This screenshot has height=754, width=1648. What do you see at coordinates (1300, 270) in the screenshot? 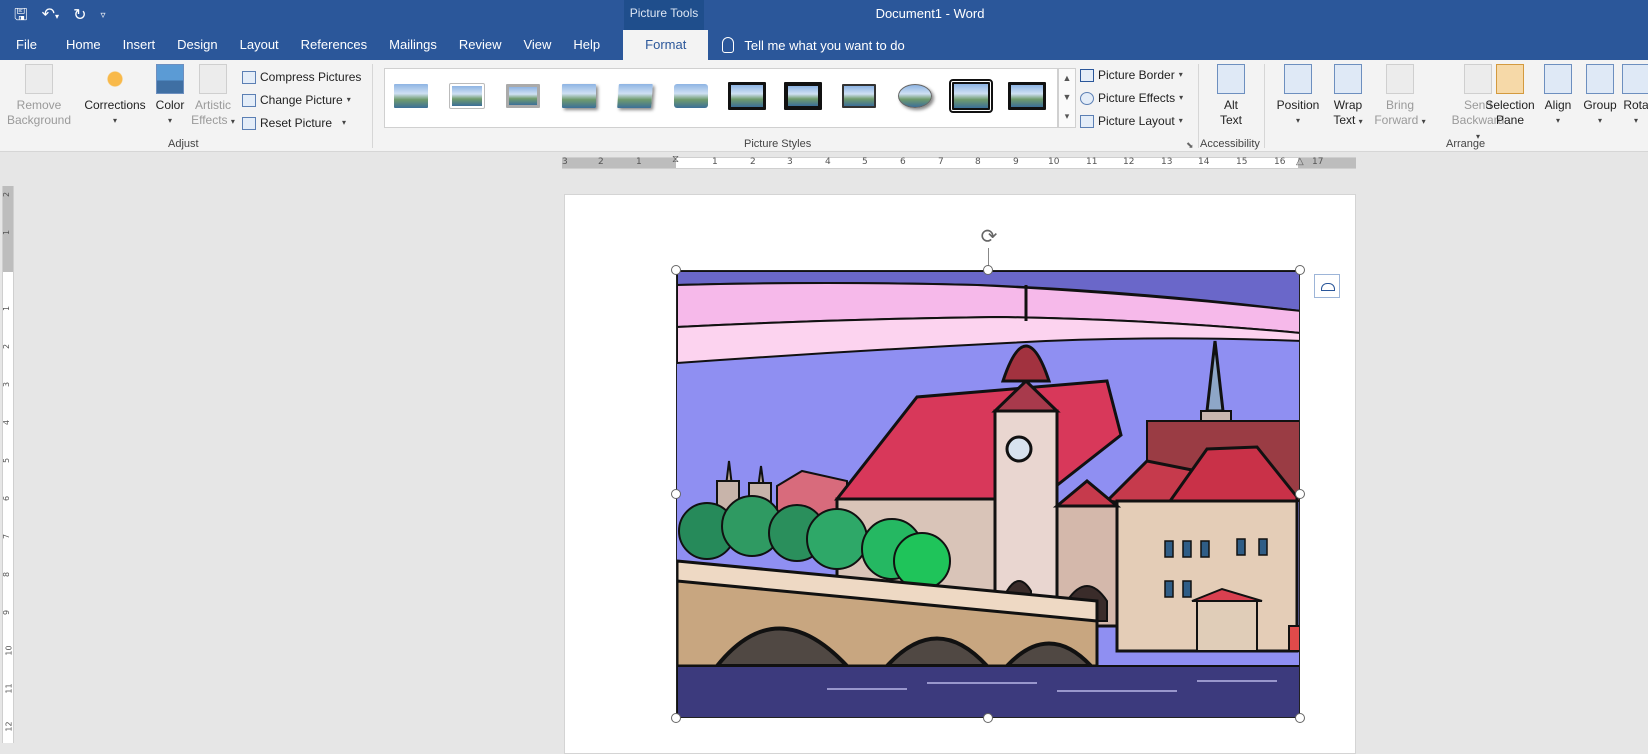
I see `resize-handle-top-right` at bounding box center [1300, 270].